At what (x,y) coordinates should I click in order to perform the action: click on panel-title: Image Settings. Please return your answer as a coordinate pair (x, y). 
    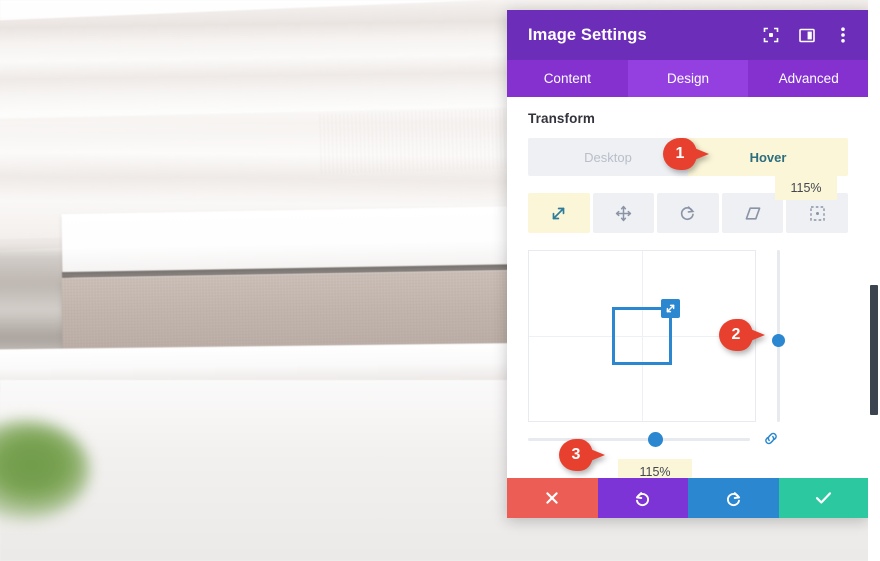
    Looking at the image, I should click on (587, 34).